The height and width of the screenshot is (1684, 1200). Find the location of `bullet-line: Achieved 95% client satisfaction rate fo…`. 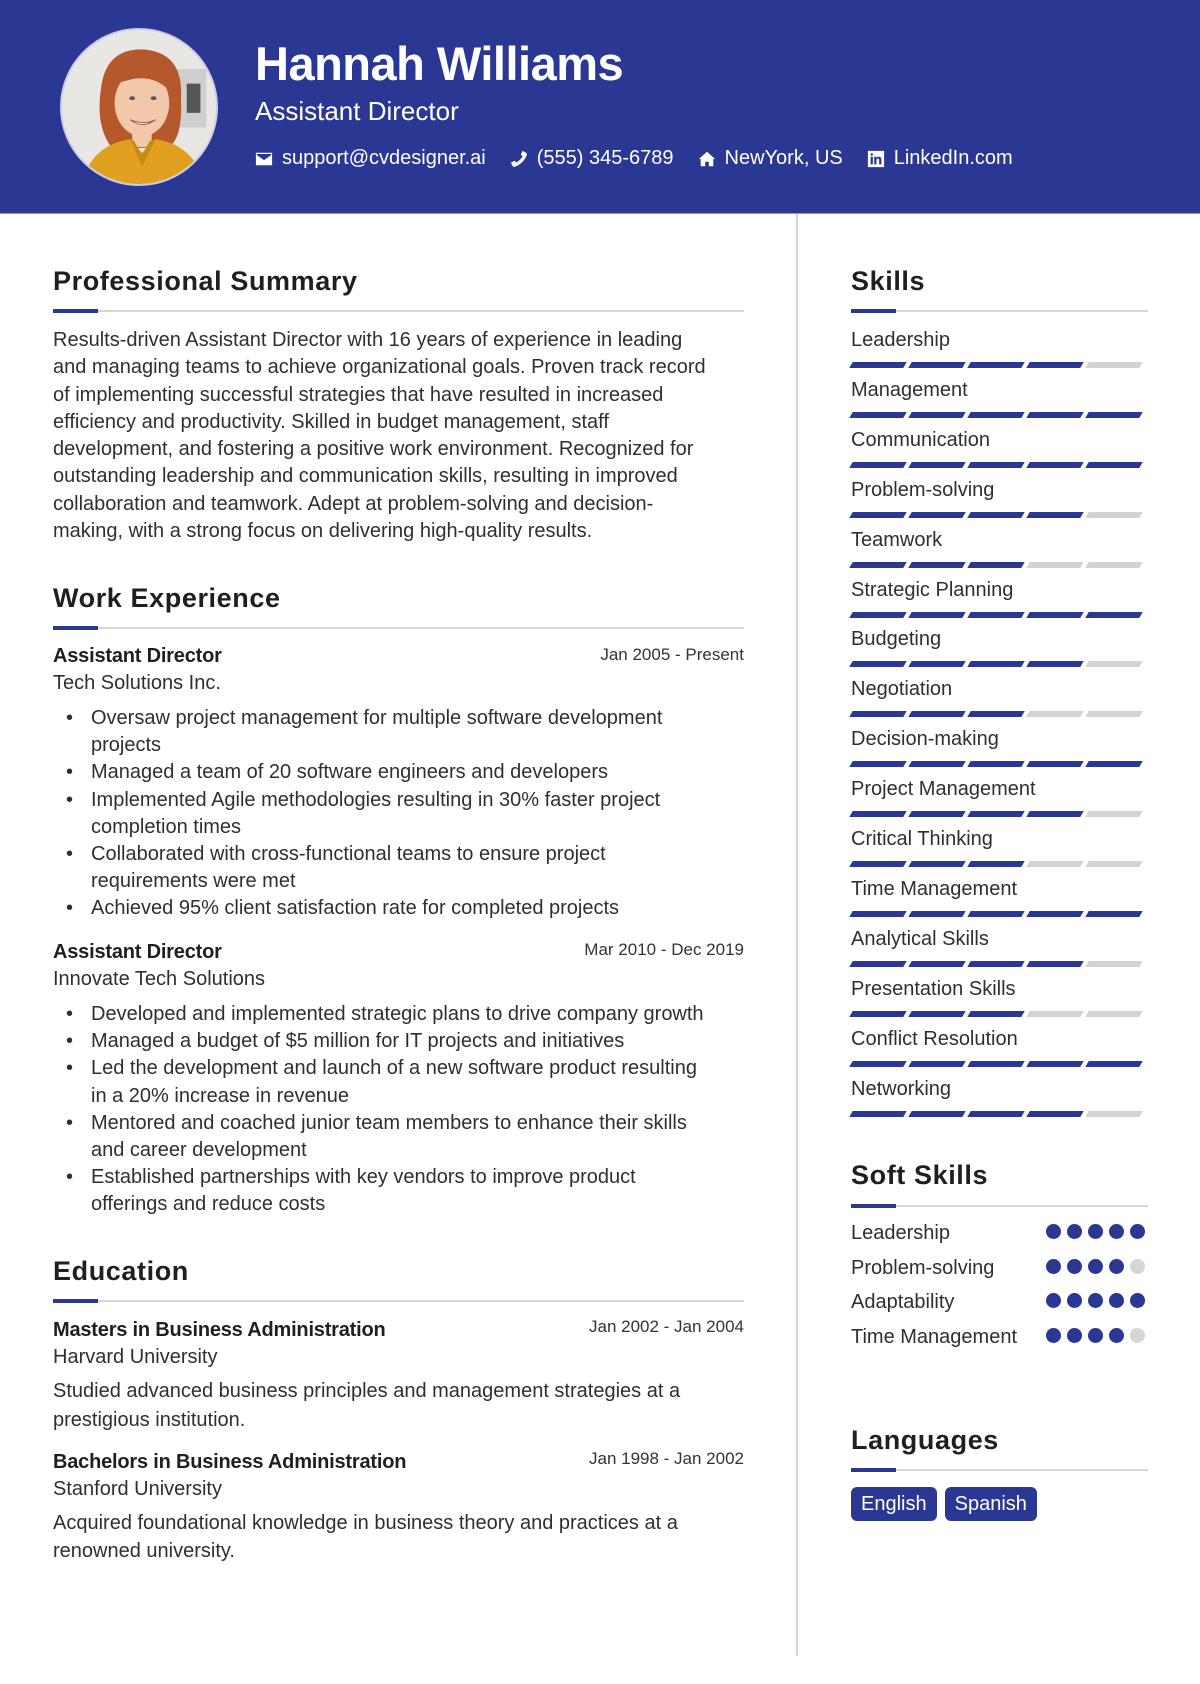

bullet-line: Achieved 95% client satisfaction rate fo… is located at coordinates (355, 908).